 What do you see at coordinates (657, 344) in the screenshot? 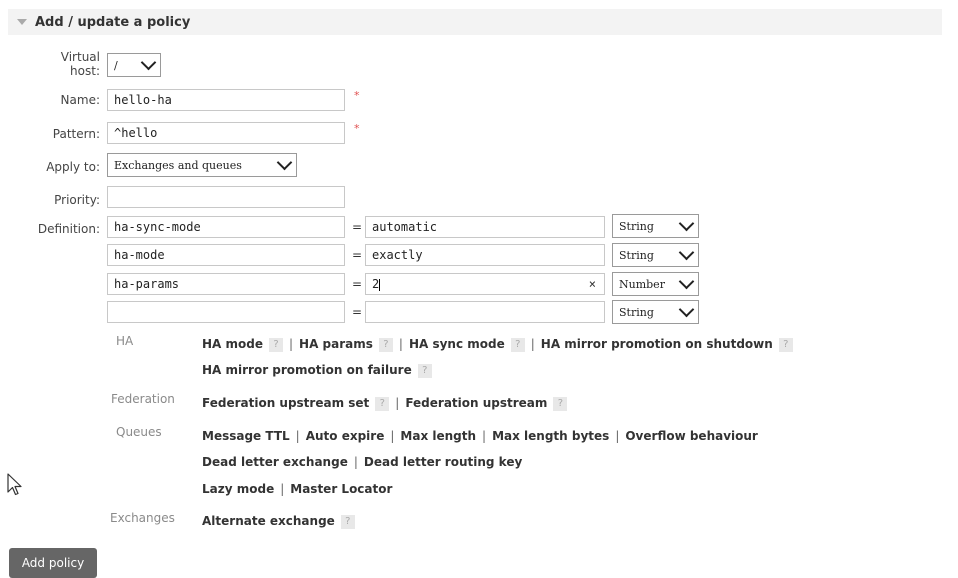
I see `link-ha-promotion-shutdown: HA mirror promotion on shutdown` at bounding box center [657, 344].